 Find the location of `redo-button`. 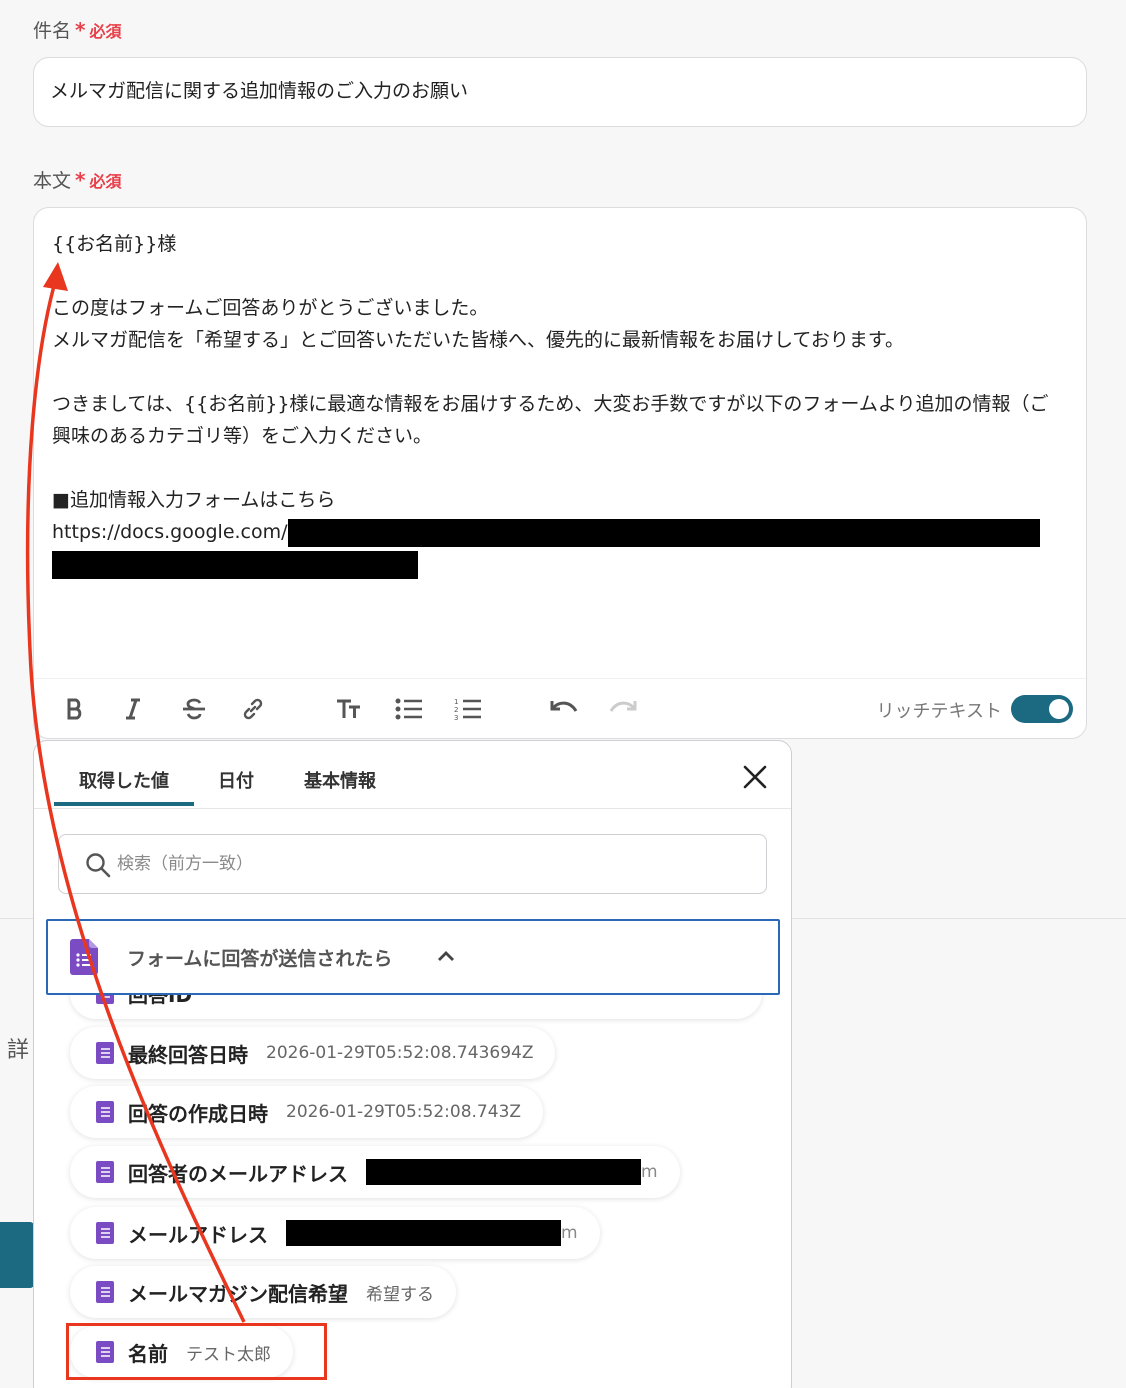

redo-button is located at coordinates (623, 709).